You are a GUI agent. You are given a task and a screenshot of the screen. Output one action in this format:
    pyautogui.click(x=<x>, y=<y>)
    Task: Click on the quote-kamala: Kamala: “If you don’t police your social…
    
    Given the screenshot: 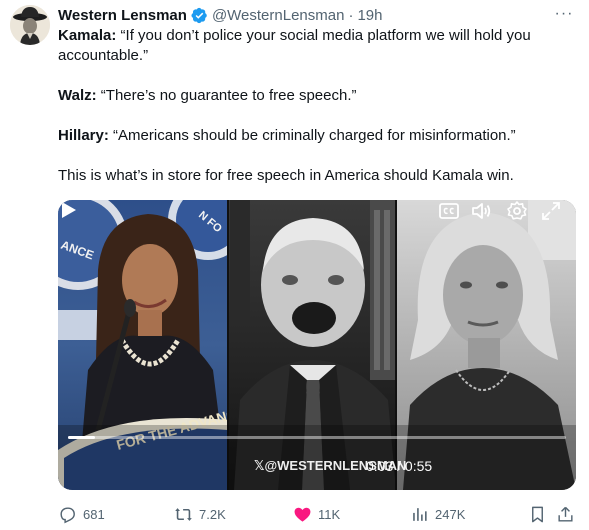 What is the action you would take?
    pyautogui.click(x=318, y=46)
    